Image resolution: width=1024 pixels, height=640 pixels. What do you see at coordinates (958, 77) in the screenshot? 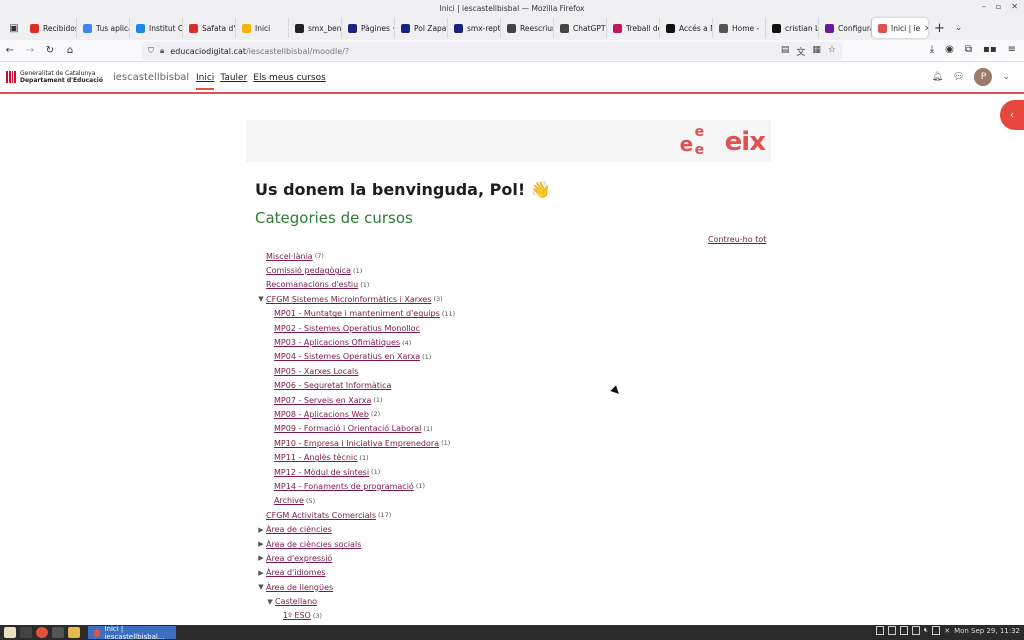
I see `messages-icon: 💬︎` at bounding box center [958, 77].